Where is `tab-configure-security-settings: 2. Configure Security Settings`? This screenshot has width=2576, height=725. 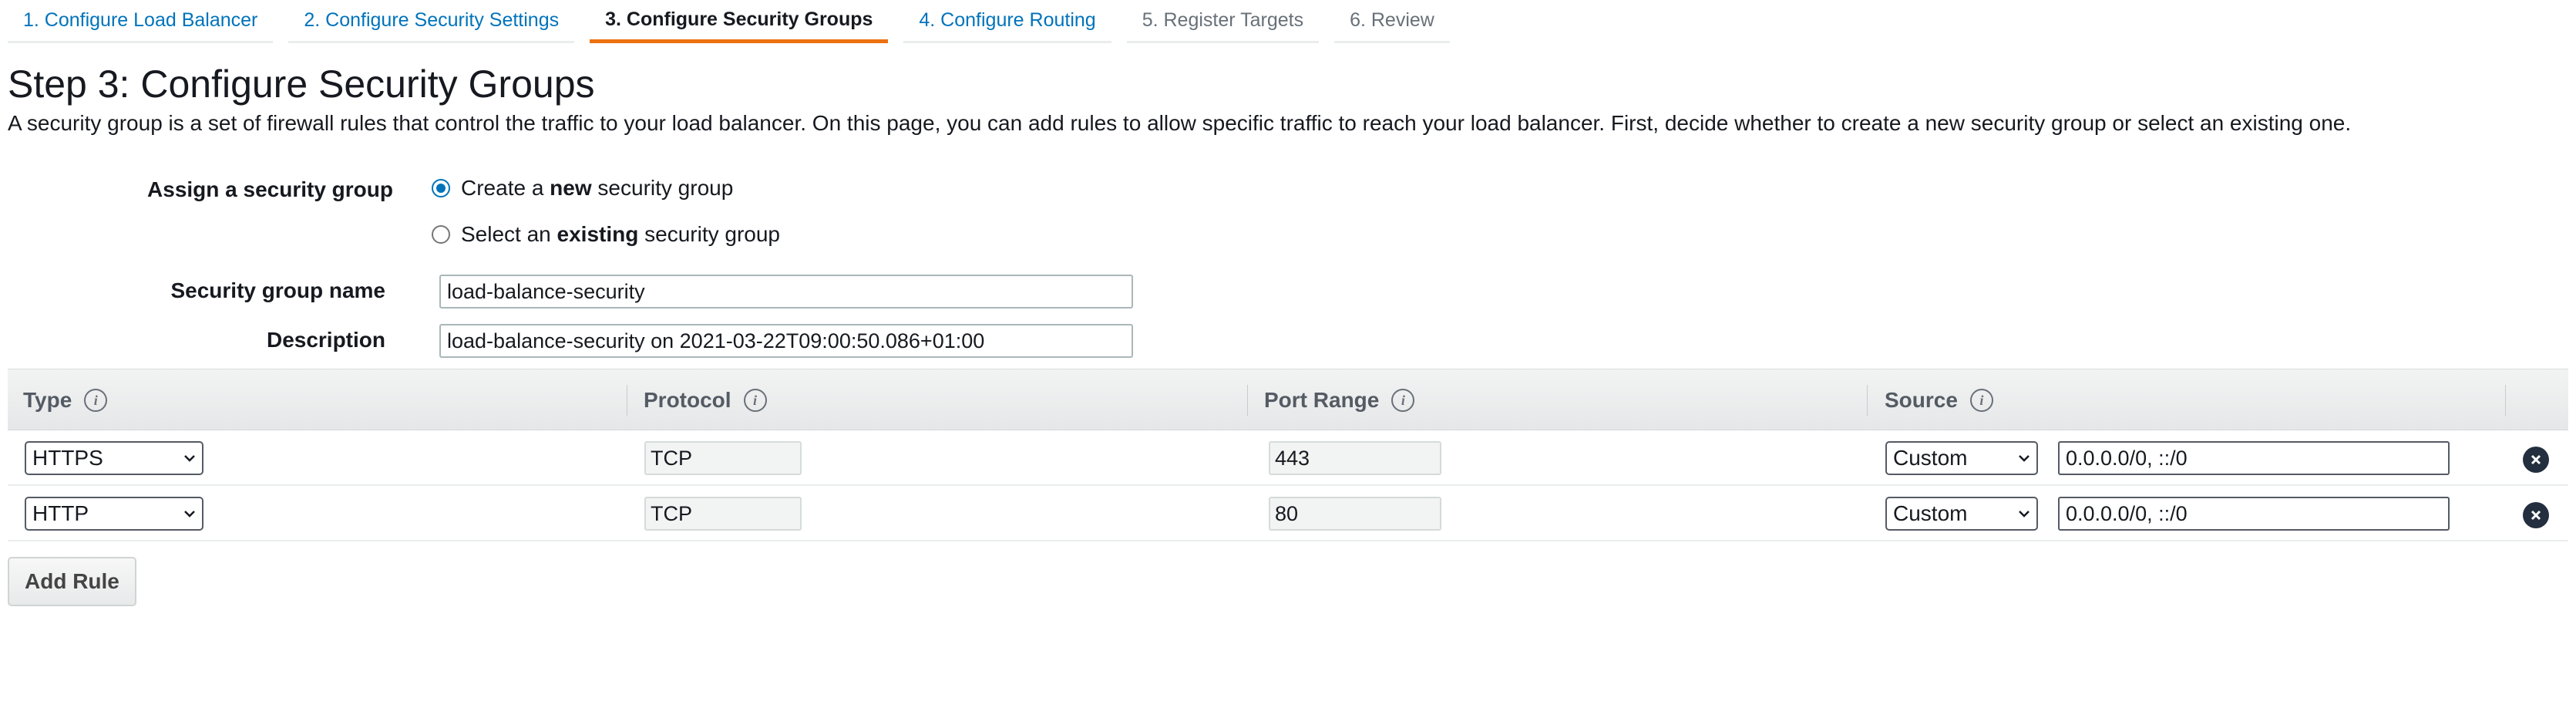 tab-configure-security-settings: 2. Configure Security Settings is located at coordinates (431, 21).